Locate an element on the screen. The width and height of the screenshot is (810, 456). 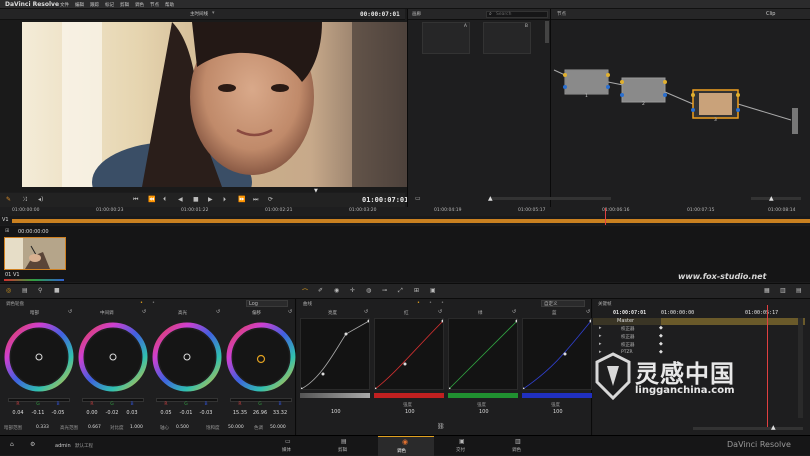
red-intensity-bar is located at coordinates (409, 395).